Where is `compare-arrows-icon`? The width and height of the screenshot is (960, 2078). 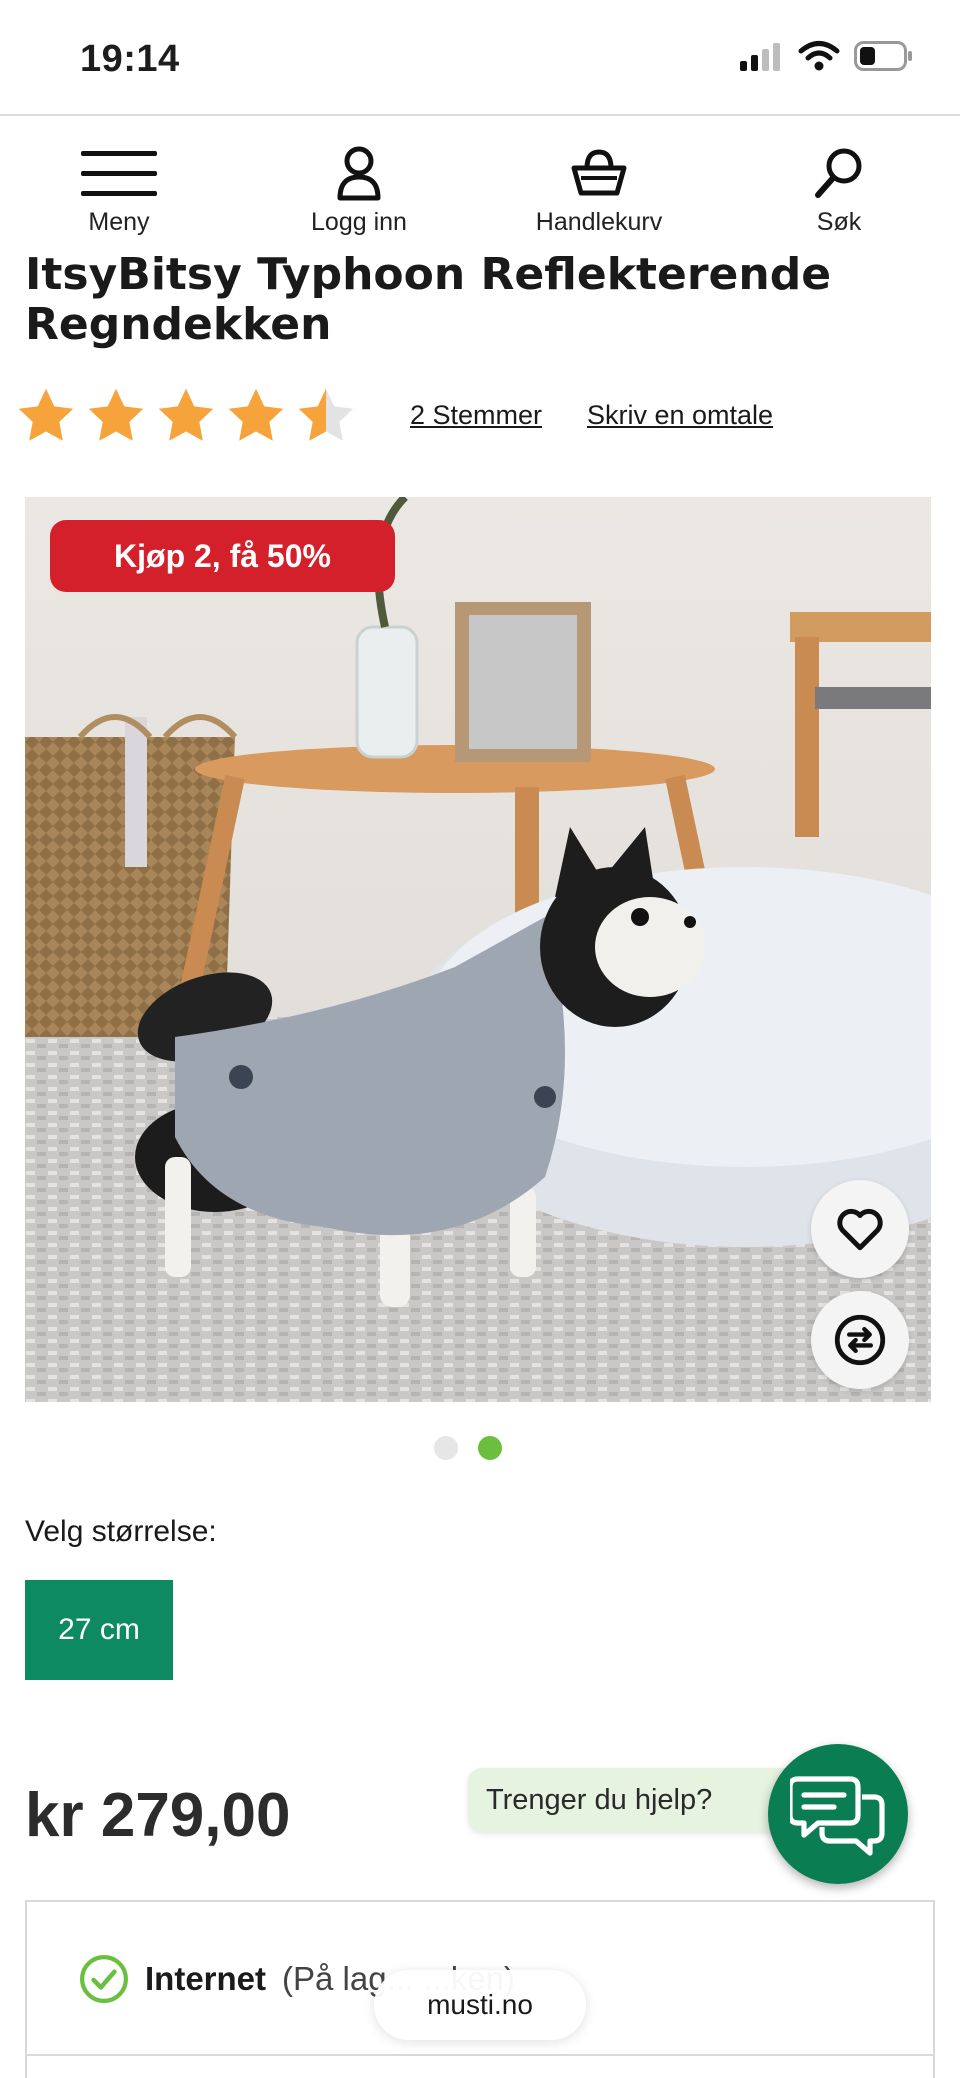
compare-arrows-icon is located at coordinates (860, 1340).